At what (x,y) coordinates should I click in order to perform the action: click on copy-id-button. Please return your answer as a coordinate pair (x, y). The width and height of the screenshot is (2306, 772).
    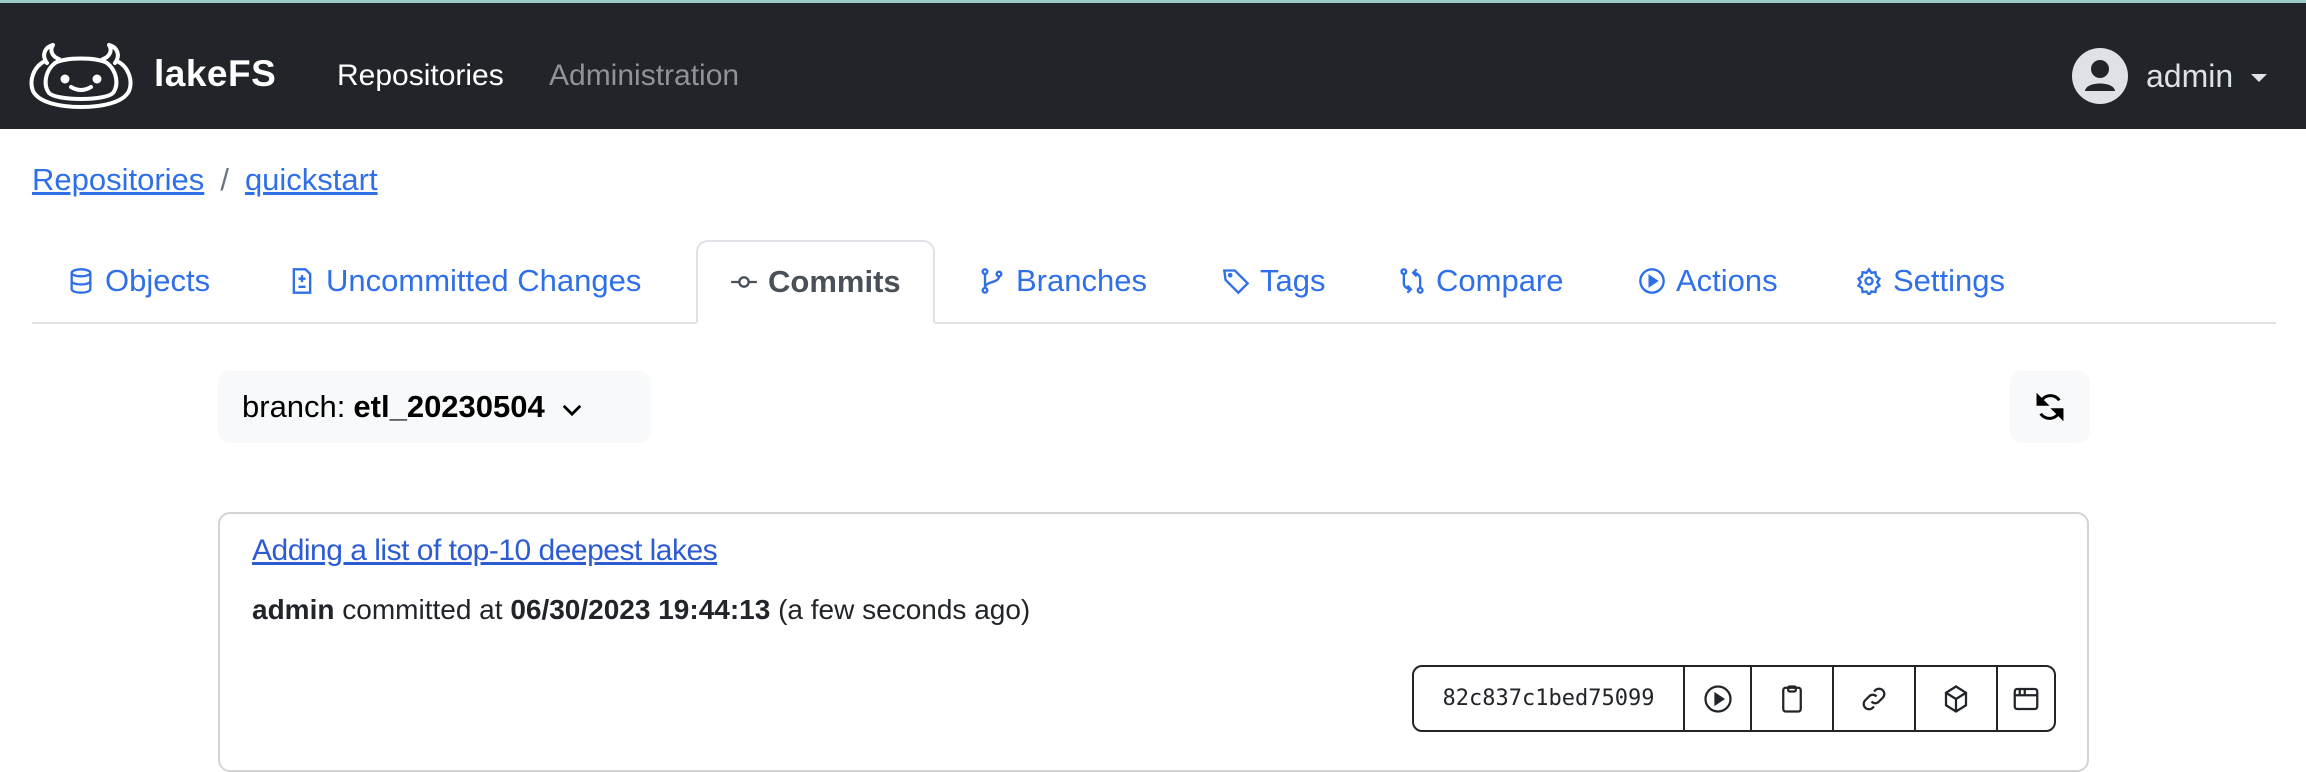
    Looking at the image, I should click on (1791, 698).